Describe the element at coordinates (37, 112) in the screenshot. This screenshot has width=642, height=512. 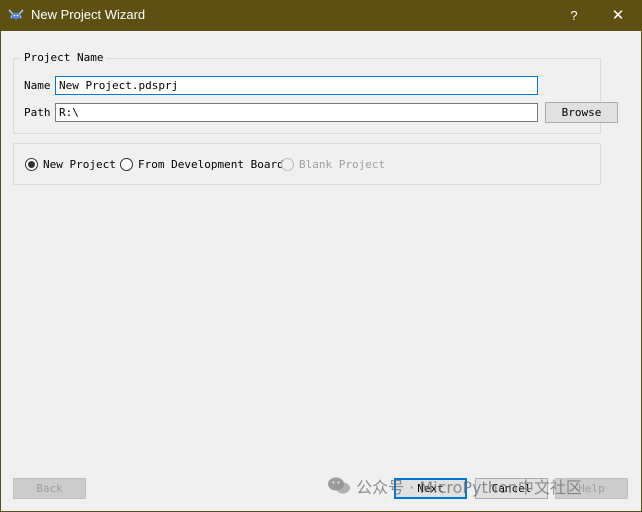
I see `path-label: Path` at that location.